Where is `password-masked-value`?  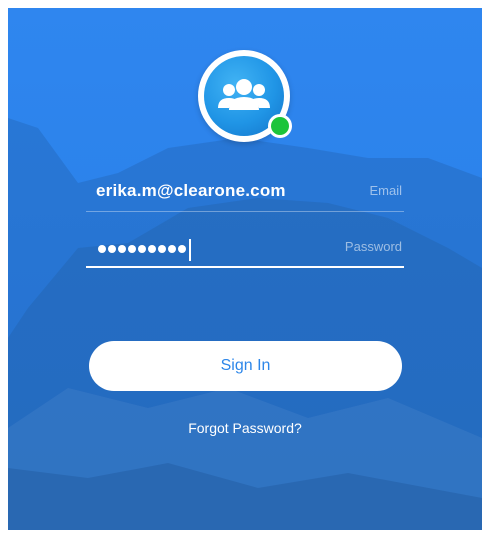
password-masked-value is located at coordinates (143, 250).